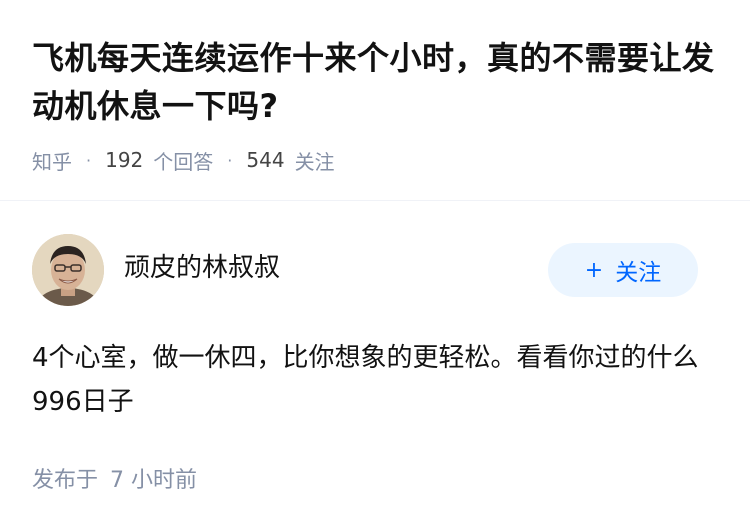 Image resolution: width=750 pixels, height=532 pixels. What do you see at coordinates (52, 160) in the screenshot?
I see `source-label: 知乎` at bounding box center [52, 160].